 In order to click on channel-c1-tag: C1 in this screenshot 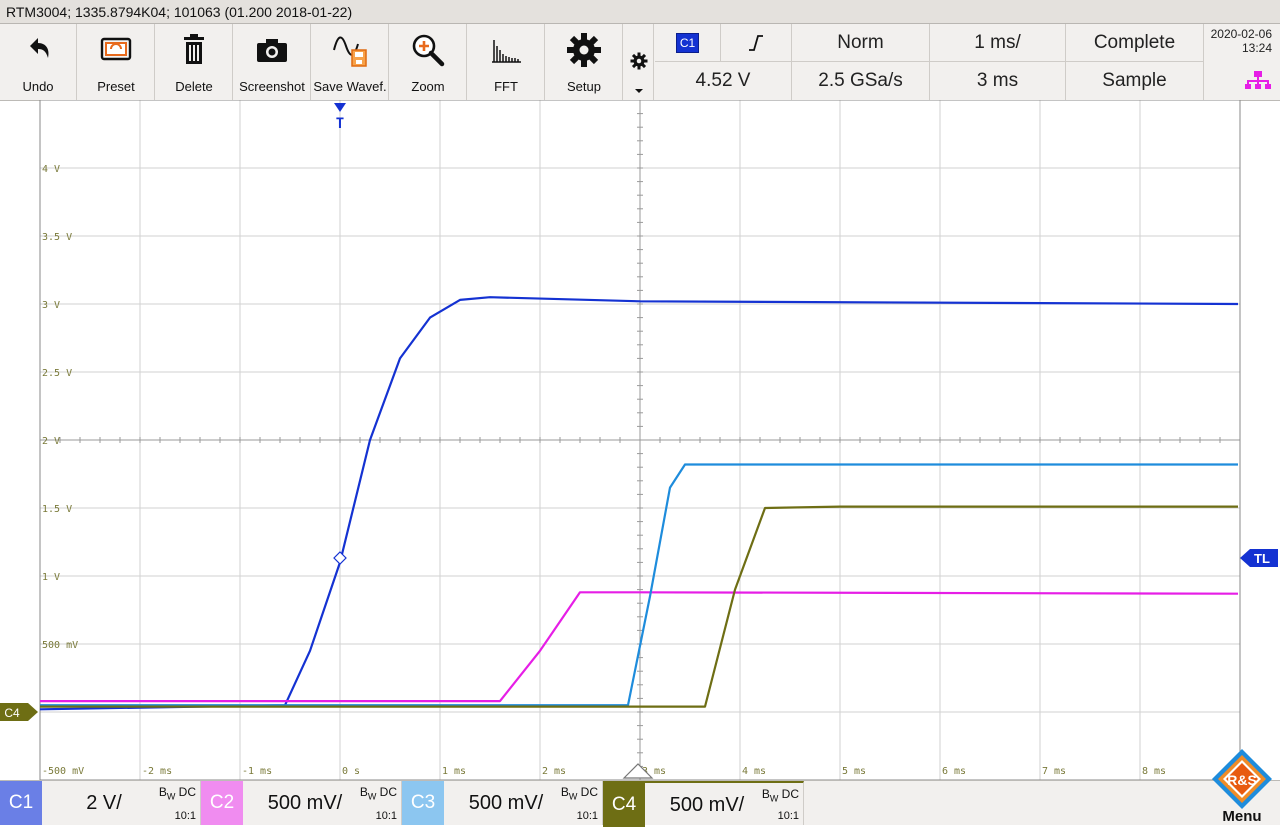, I will do `click(21, 803)`.